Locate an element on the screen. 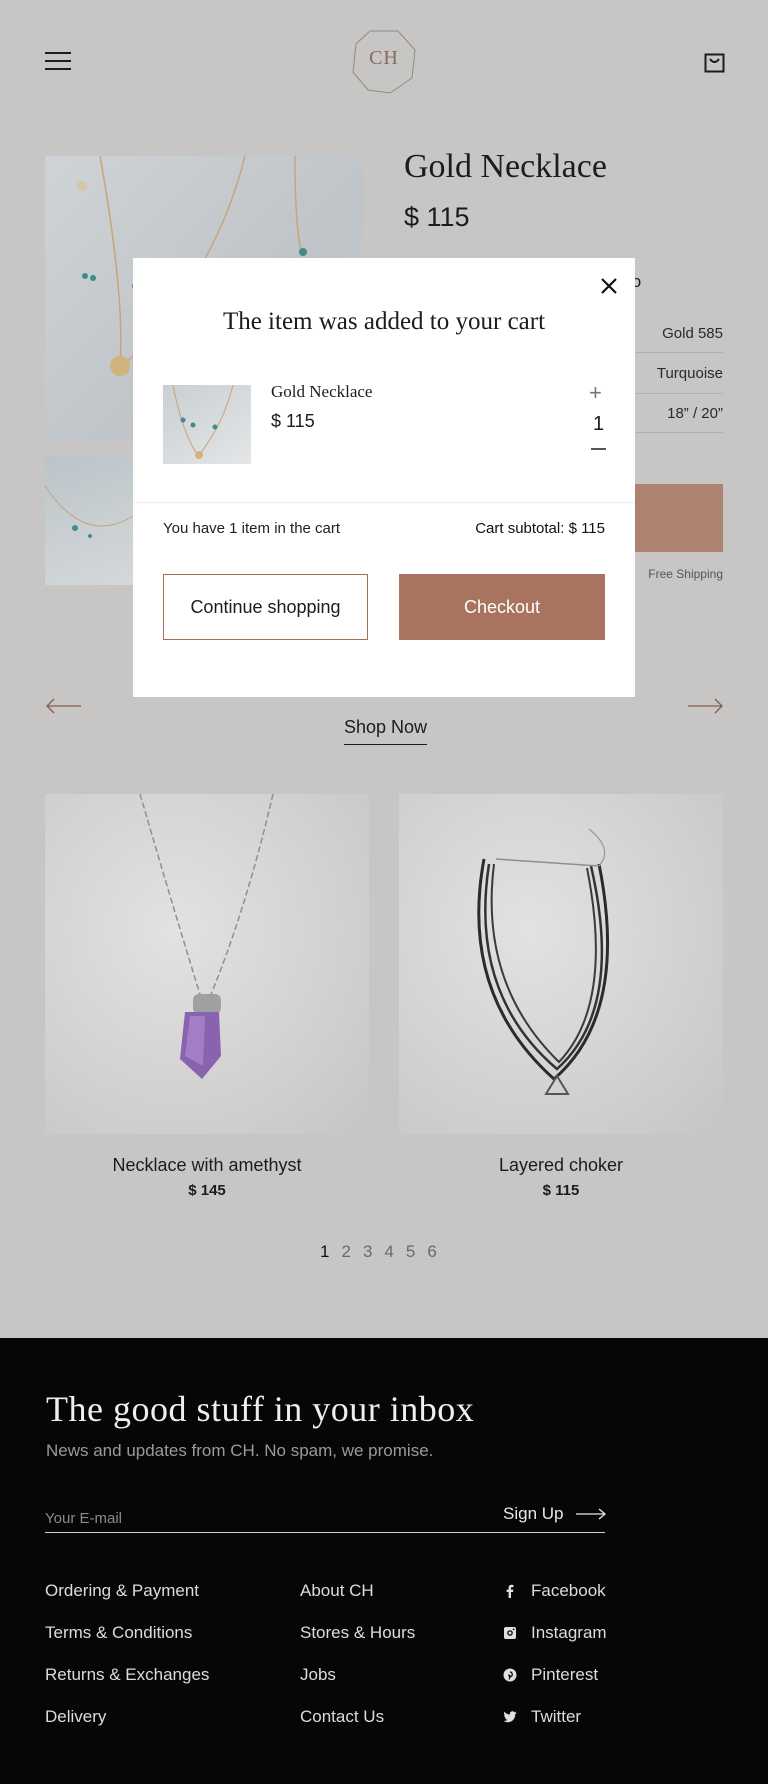 The width and height of the screenshot is (768, 1784). footer-link: Jobs is located at coordinates (318, 1675).